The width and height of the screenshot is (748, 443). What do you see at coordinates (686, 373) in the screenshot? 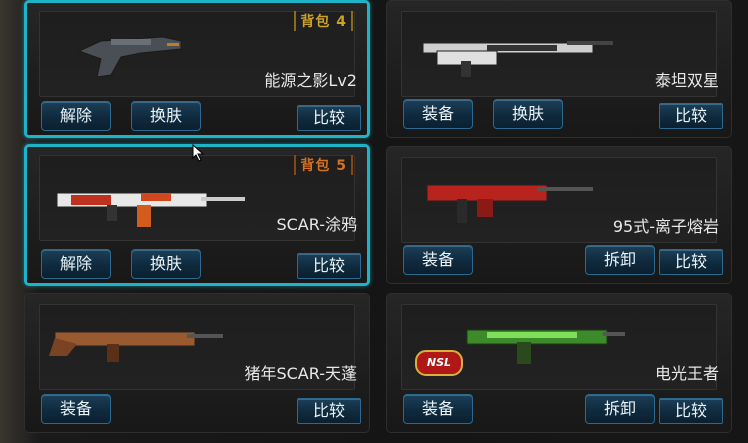
I see `weapon-name: 电光王者` at bounding box center [686, 373].